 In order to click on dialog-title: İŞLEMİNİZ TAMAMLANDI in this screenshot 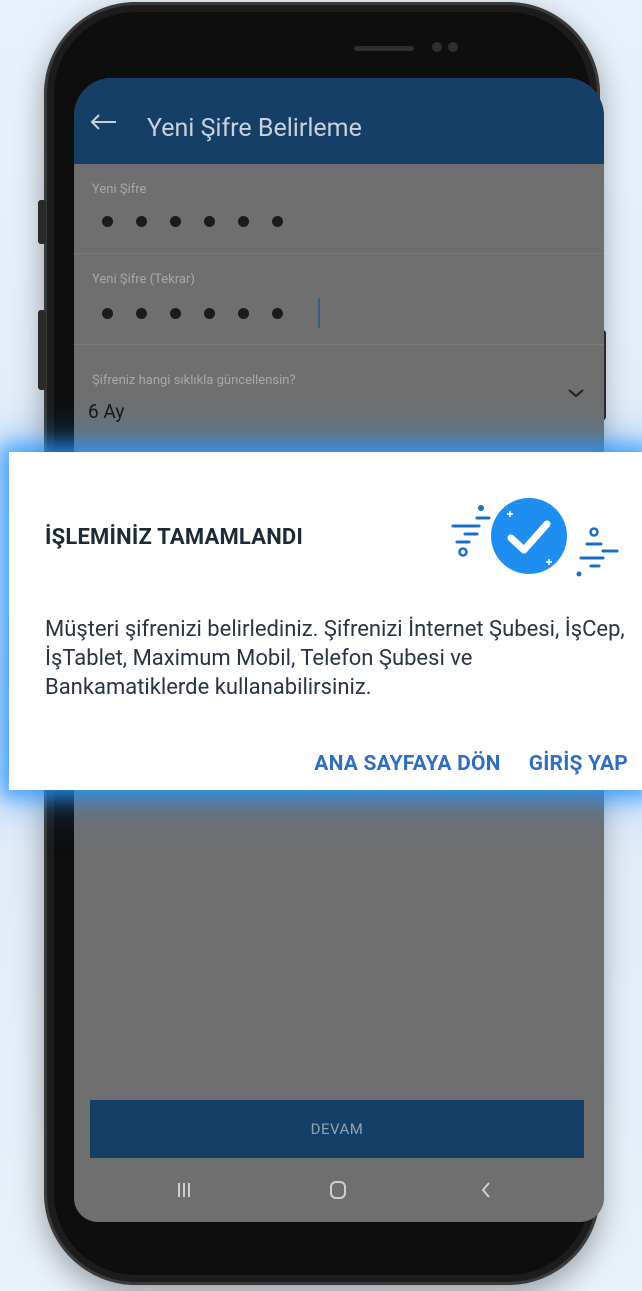, I will do `click(174, 537)`.